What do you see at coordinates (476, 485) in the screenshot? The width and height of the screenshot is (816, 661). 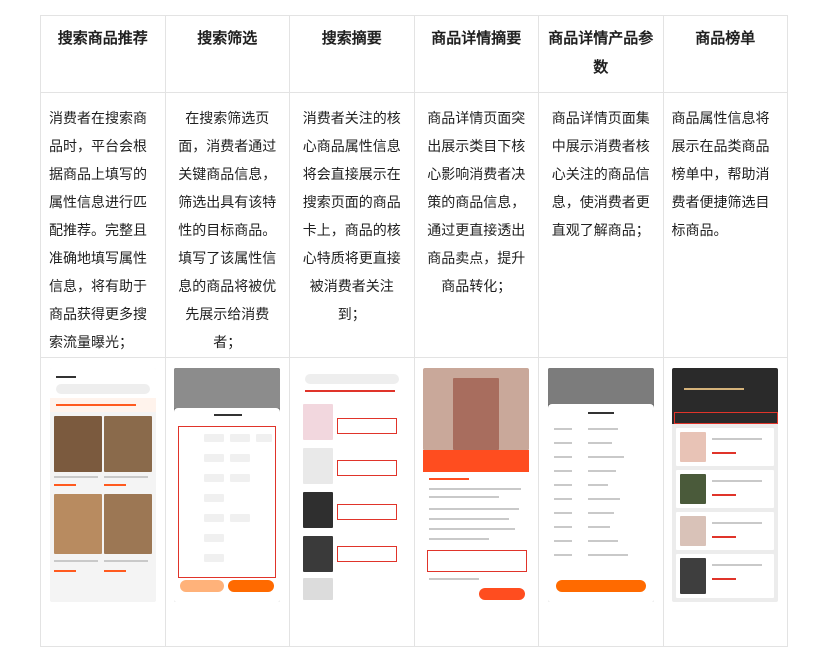 I see `phone-screenshot-detail-summary` at bounding box center [476, 485].